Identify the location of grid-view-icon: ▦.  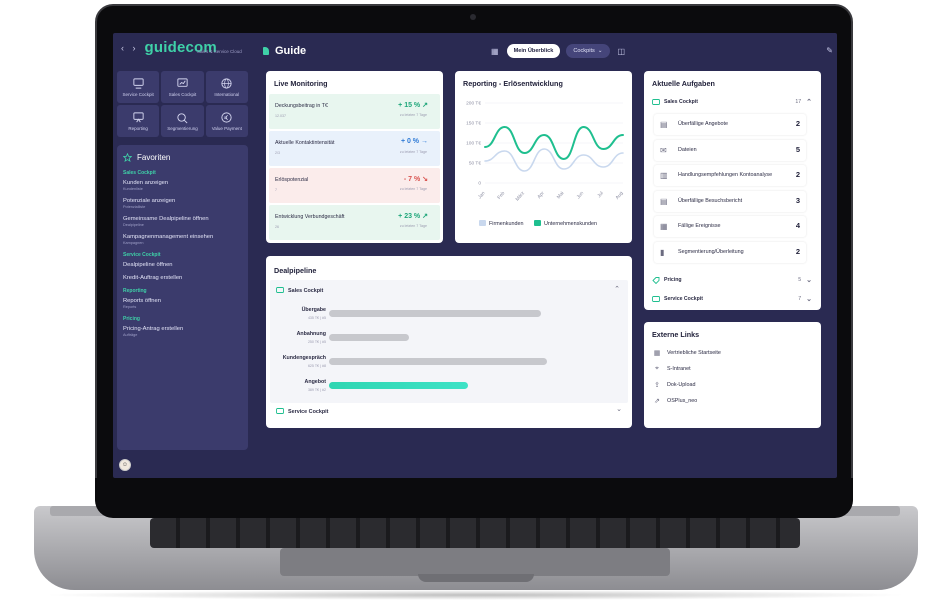
(495, 51).